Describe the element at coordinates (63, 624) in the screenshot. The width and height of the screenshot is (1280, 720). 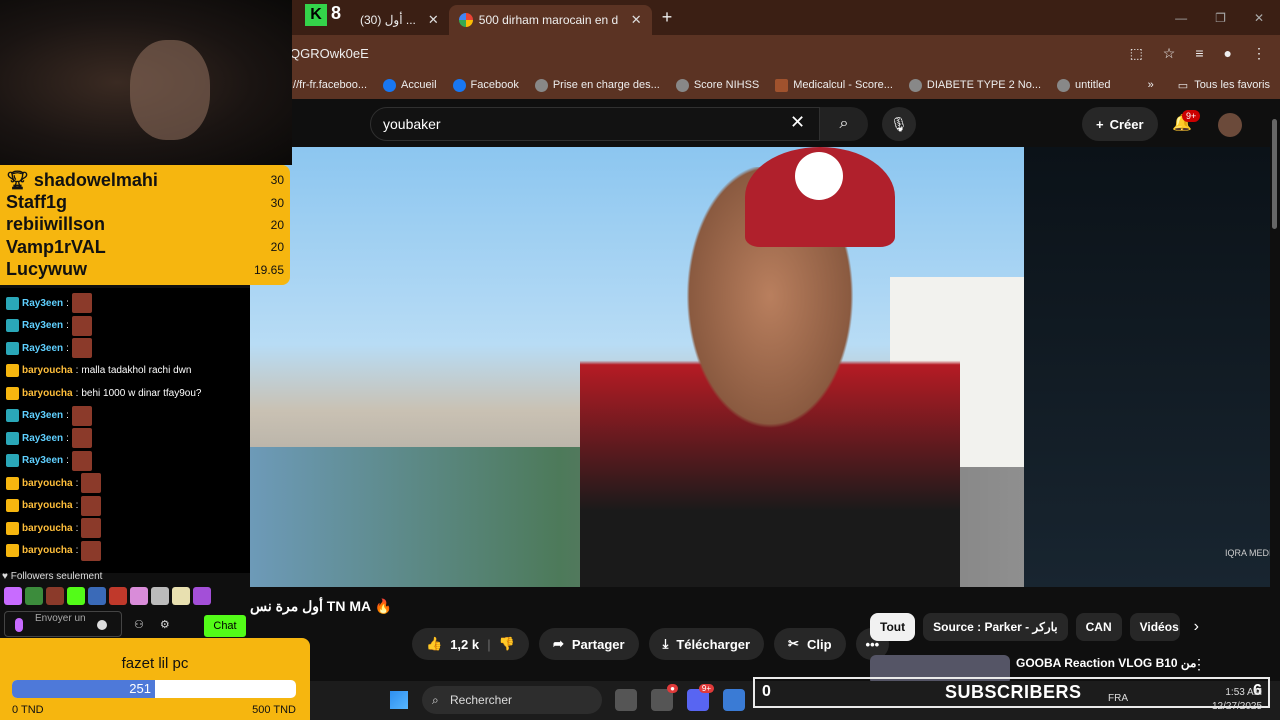
I see `chat-input: Envoyer un` at that location.